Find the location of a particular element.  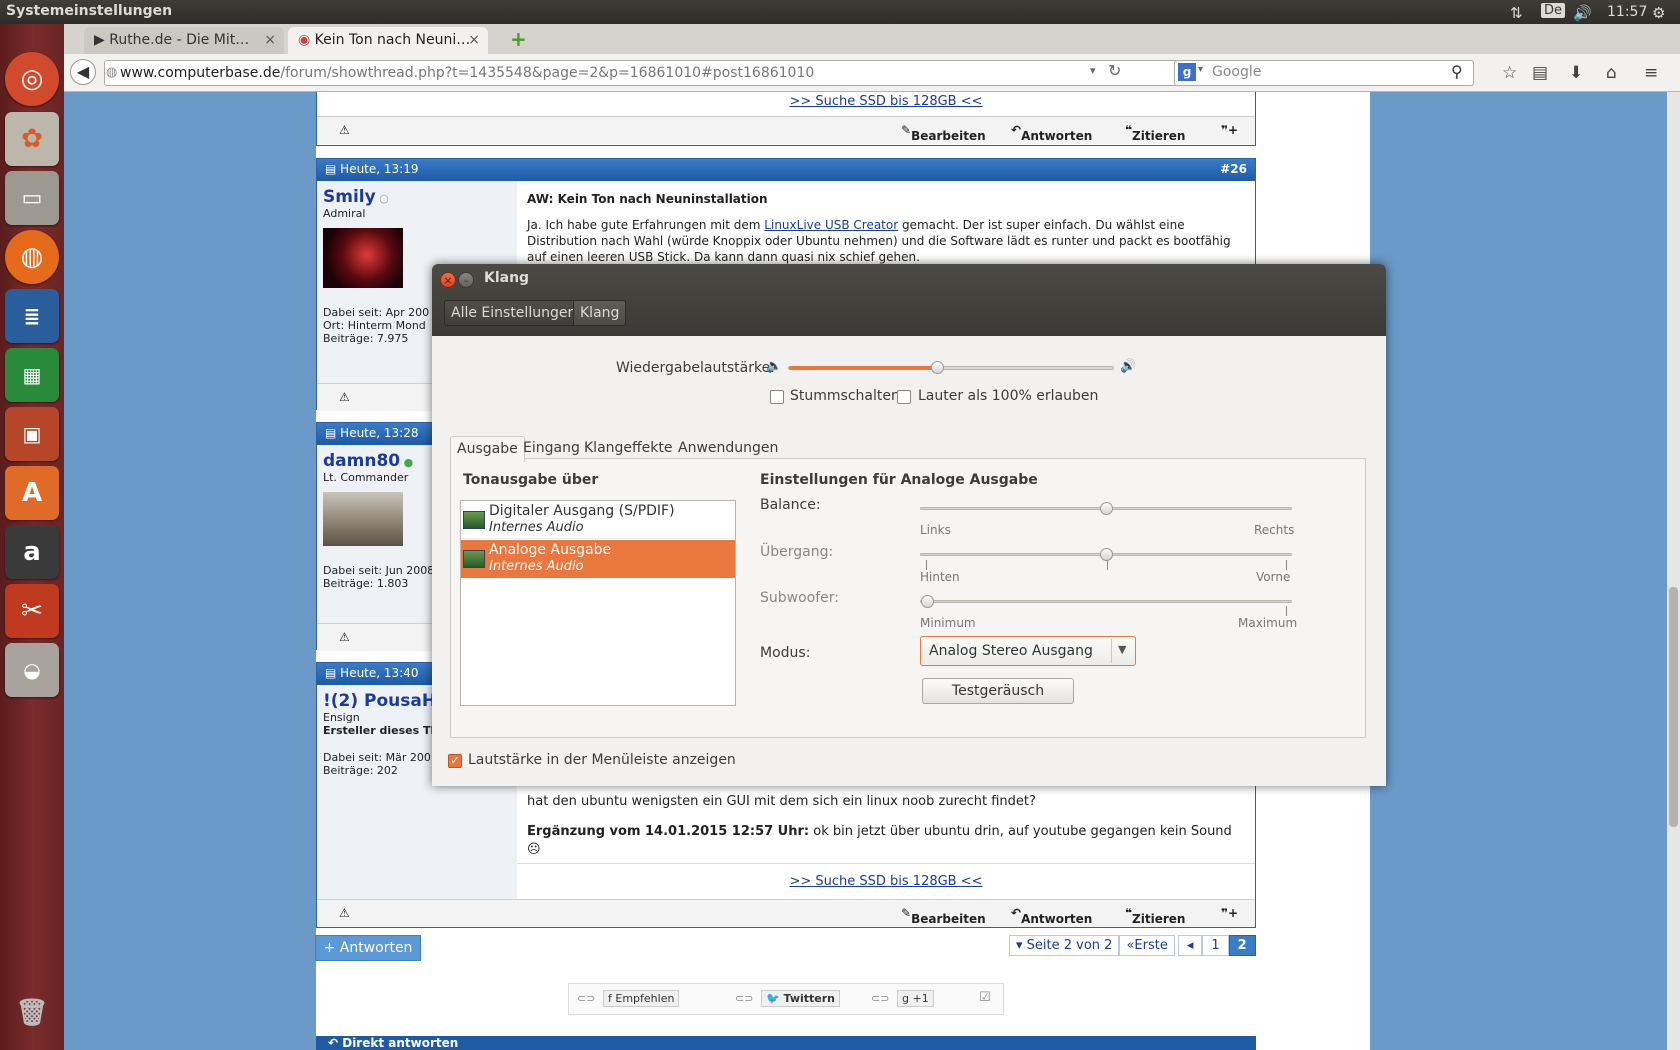

trash-icon: 🗑 is located at coordinates (32, 1013).